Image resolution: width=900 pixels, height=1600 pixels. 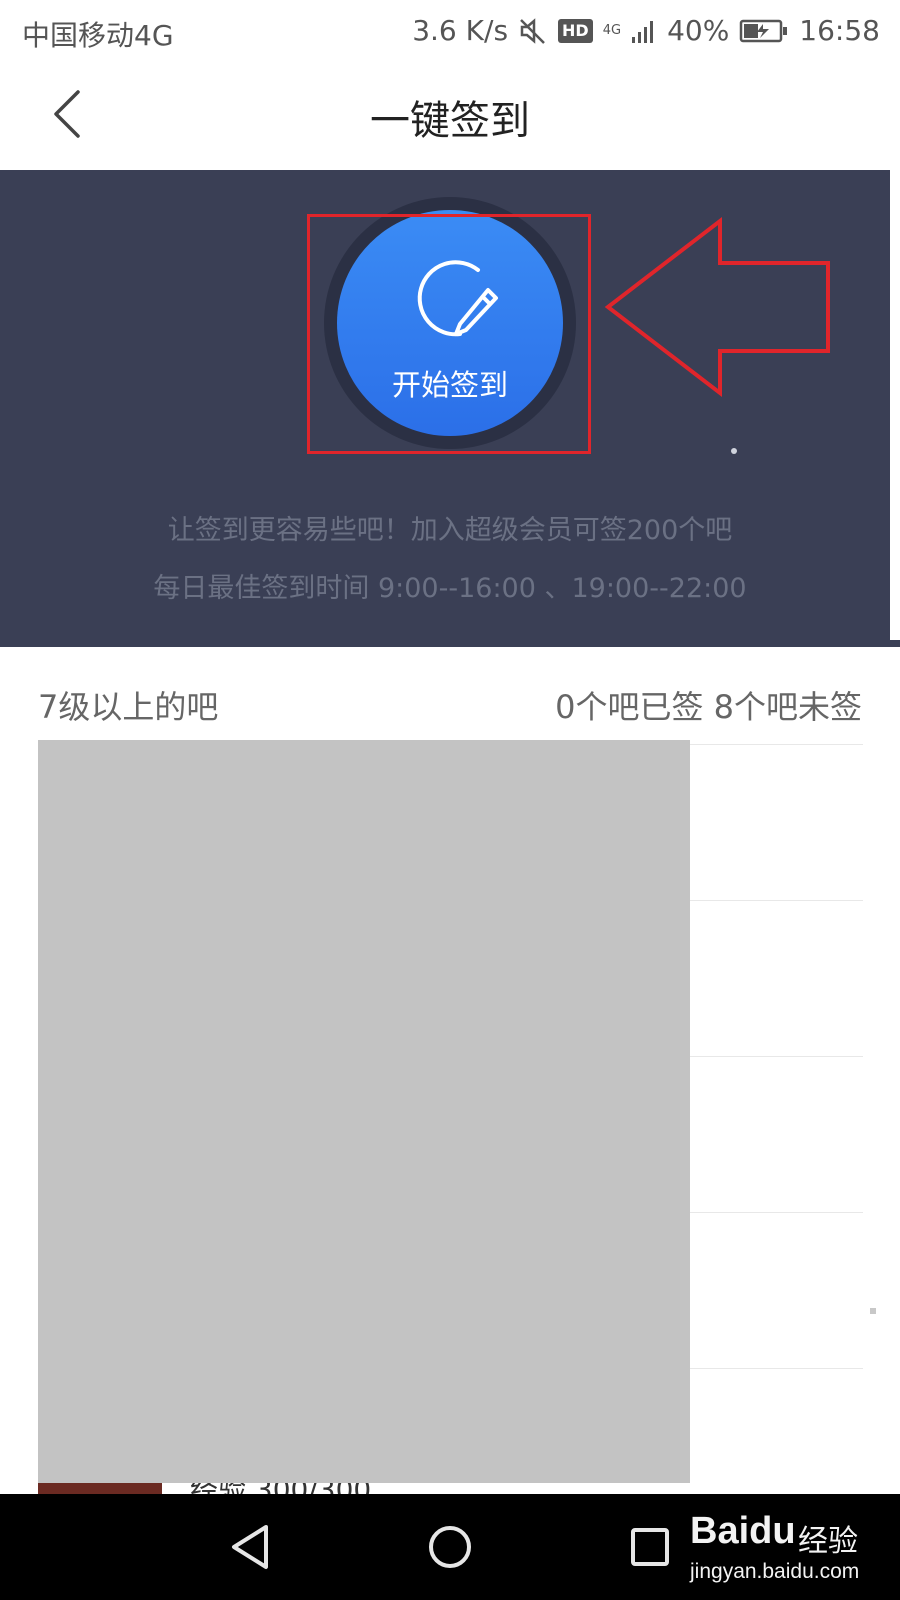 What do you see at coordinates (717, 307) in the screenshot?
I see `annotation-arrow-icon` at bounding box center [717, 307].